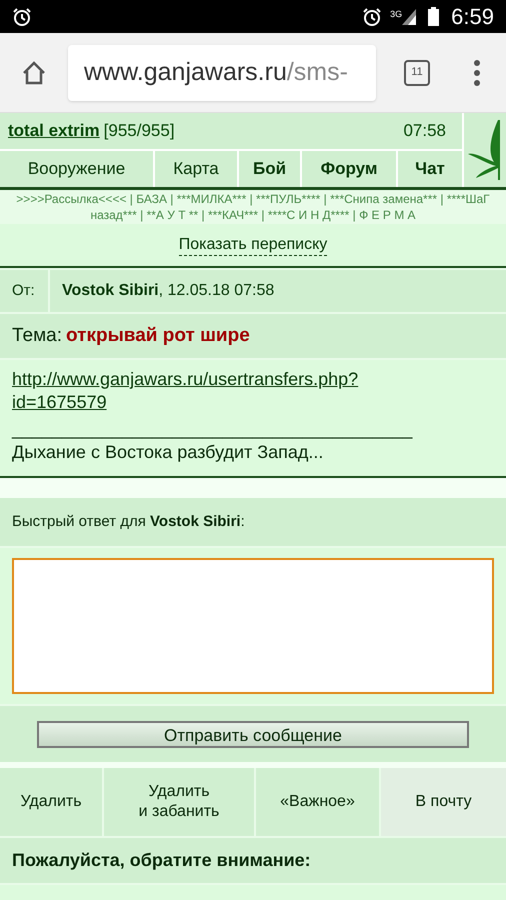 The image size is (506, 900). What do you see at coordinates (424, 131) in the screenshot?
I see `server-time: 07:58` at bounding box center [424, 131].